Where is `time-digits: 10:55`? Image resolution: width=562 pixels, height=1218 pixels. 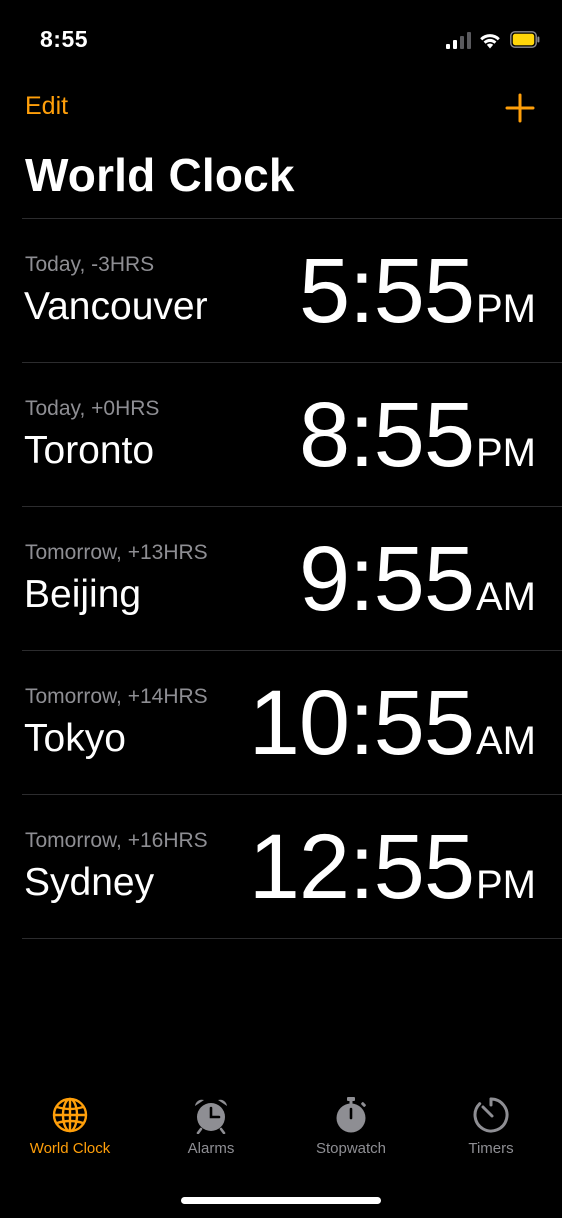
time-digits: 10:55 is located at coordinates (361, 723).